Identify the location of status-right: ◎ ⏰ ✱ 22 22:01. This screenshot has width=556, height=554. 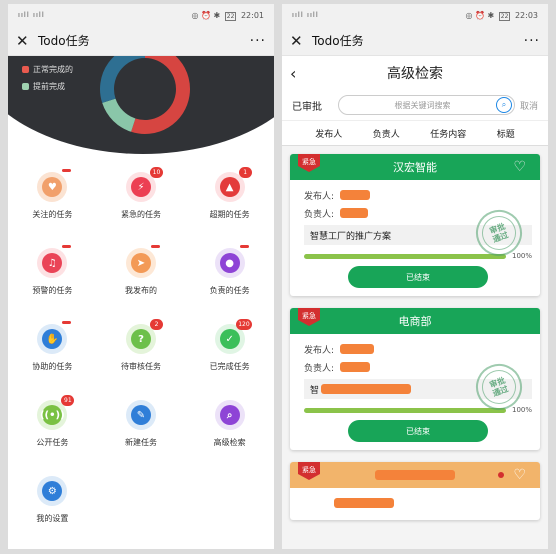
(227, 16).